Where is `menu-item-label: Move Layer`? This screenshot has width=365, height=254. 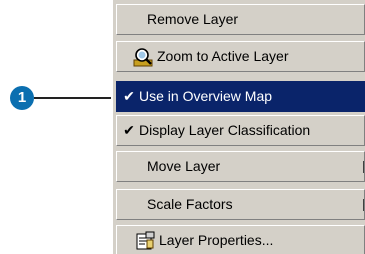 menu-item-label: Move Layer is located at coordinates (184, 166).